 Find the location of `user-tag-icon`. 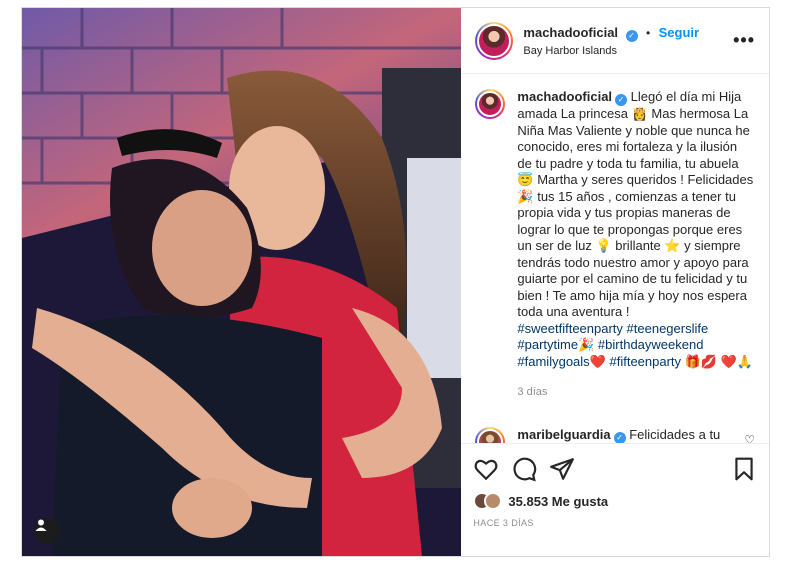

user-tag-icon is located at coordinates (47, 531).